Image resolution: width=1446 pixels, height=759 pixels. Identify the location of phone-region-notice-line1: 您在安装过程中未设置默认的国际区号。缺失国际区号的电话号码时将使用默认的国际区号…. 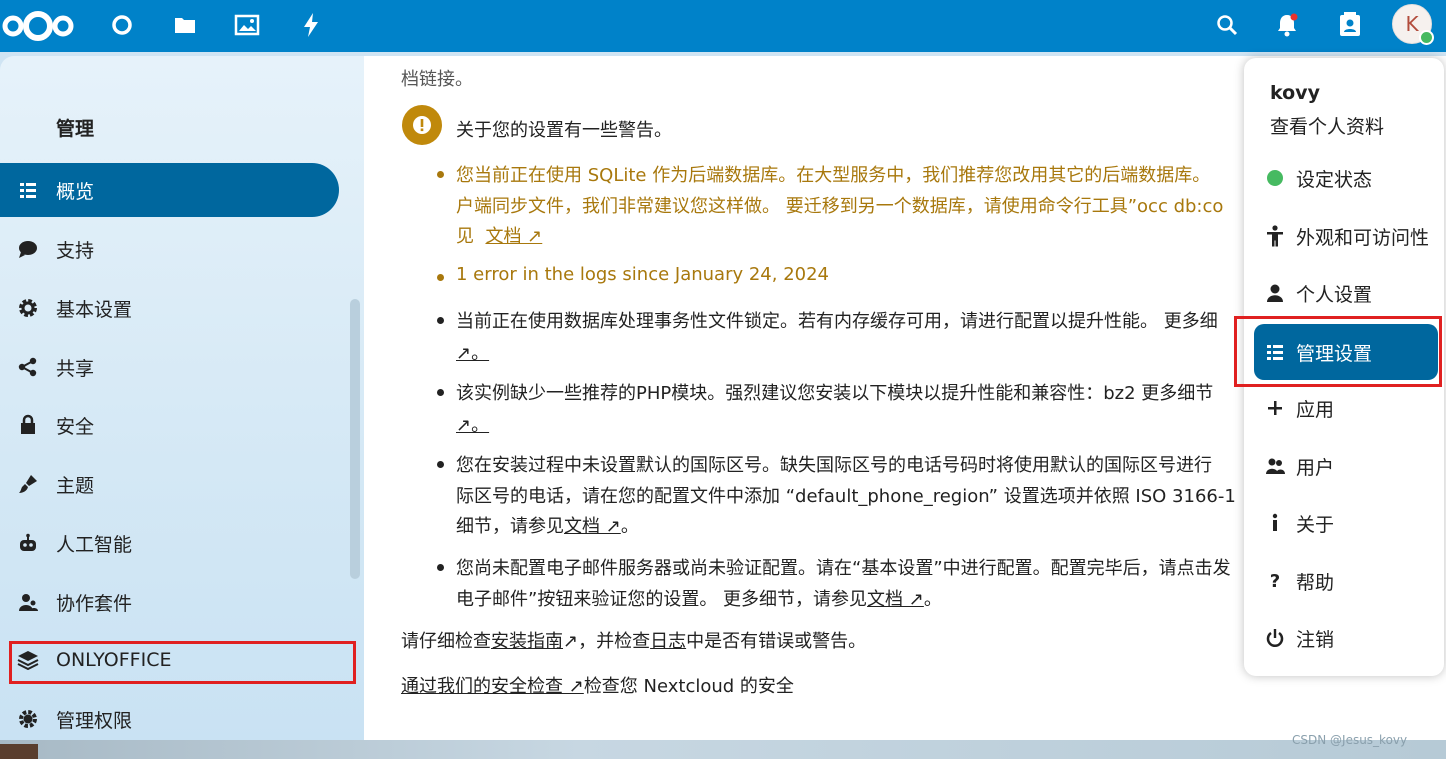
(834, 465).